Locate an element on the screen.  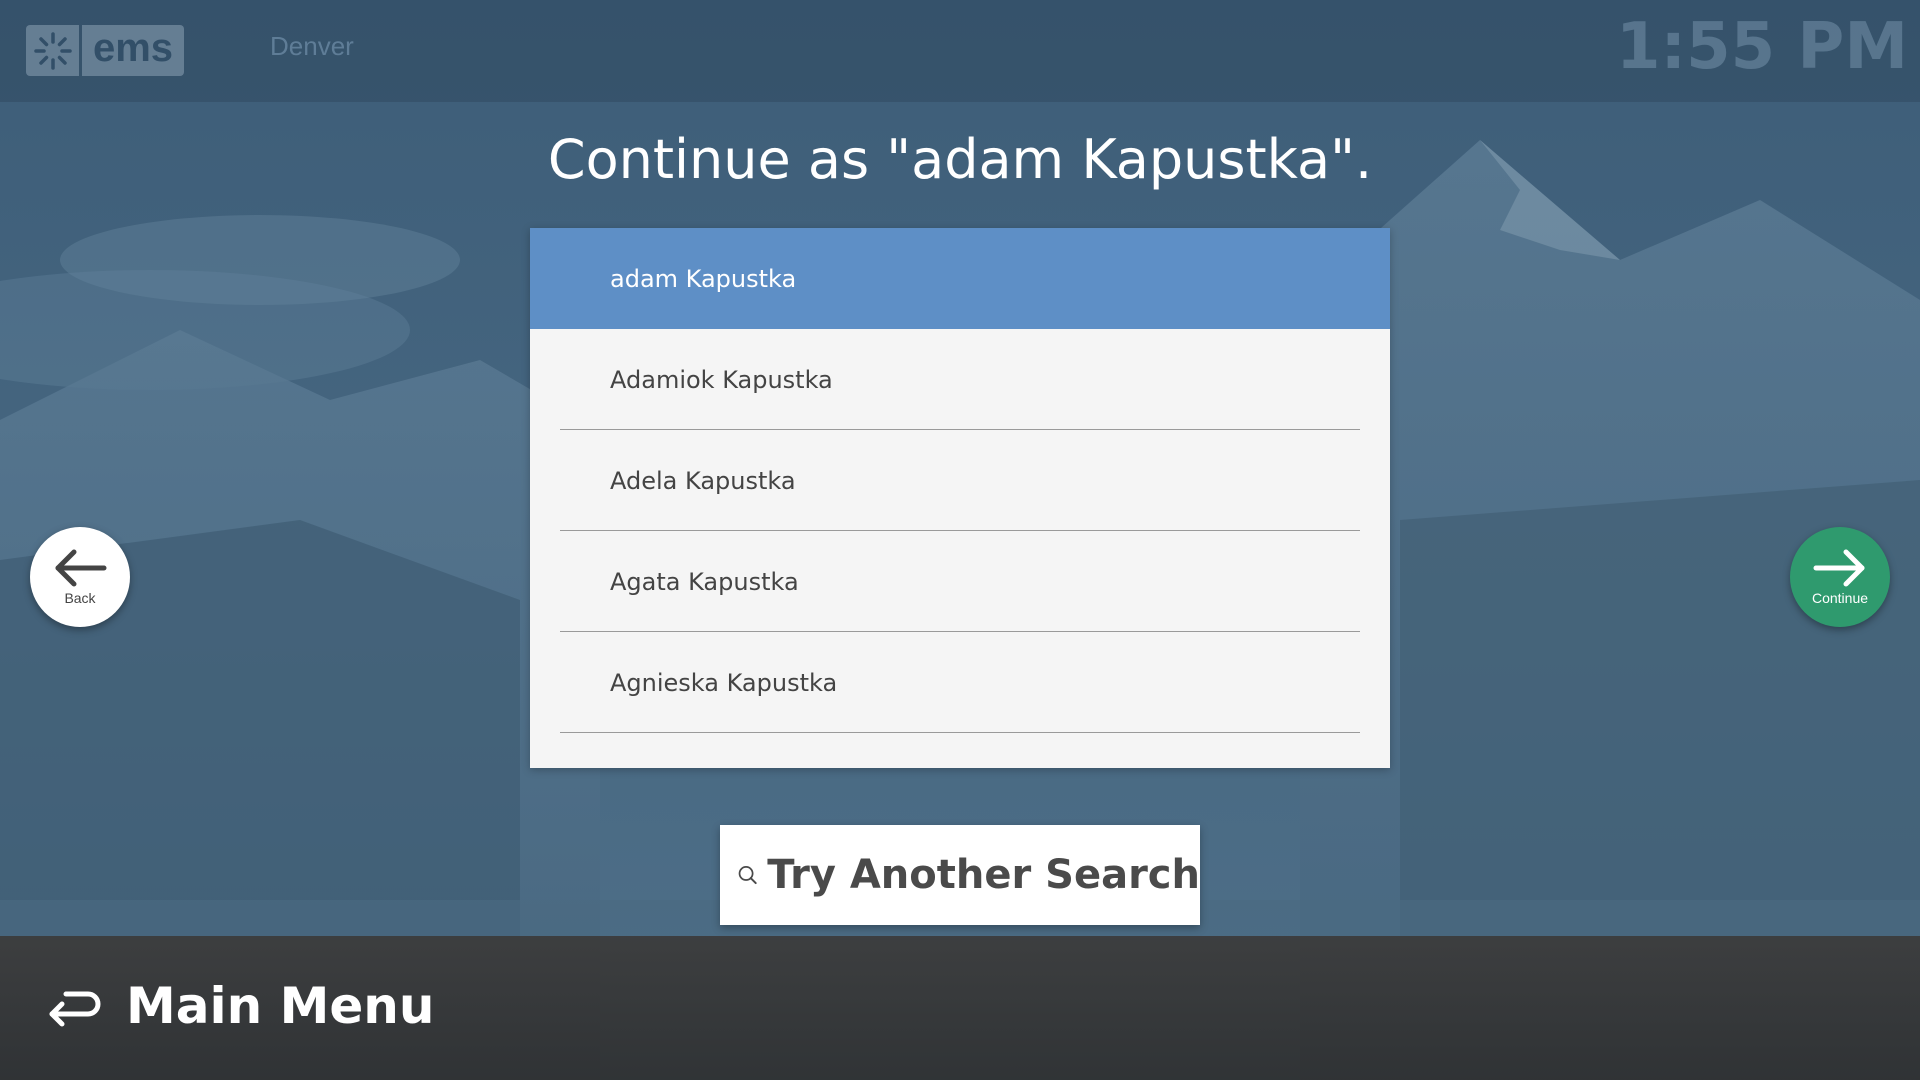
footer-bar: Main Menu is located at coordinates (960, 1008).